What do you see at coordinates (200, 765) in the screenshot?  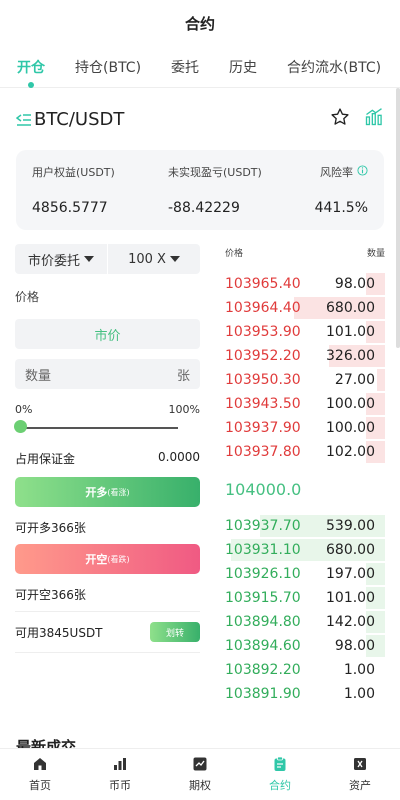 I see `trend-icon` at bounding box center [200, 765].